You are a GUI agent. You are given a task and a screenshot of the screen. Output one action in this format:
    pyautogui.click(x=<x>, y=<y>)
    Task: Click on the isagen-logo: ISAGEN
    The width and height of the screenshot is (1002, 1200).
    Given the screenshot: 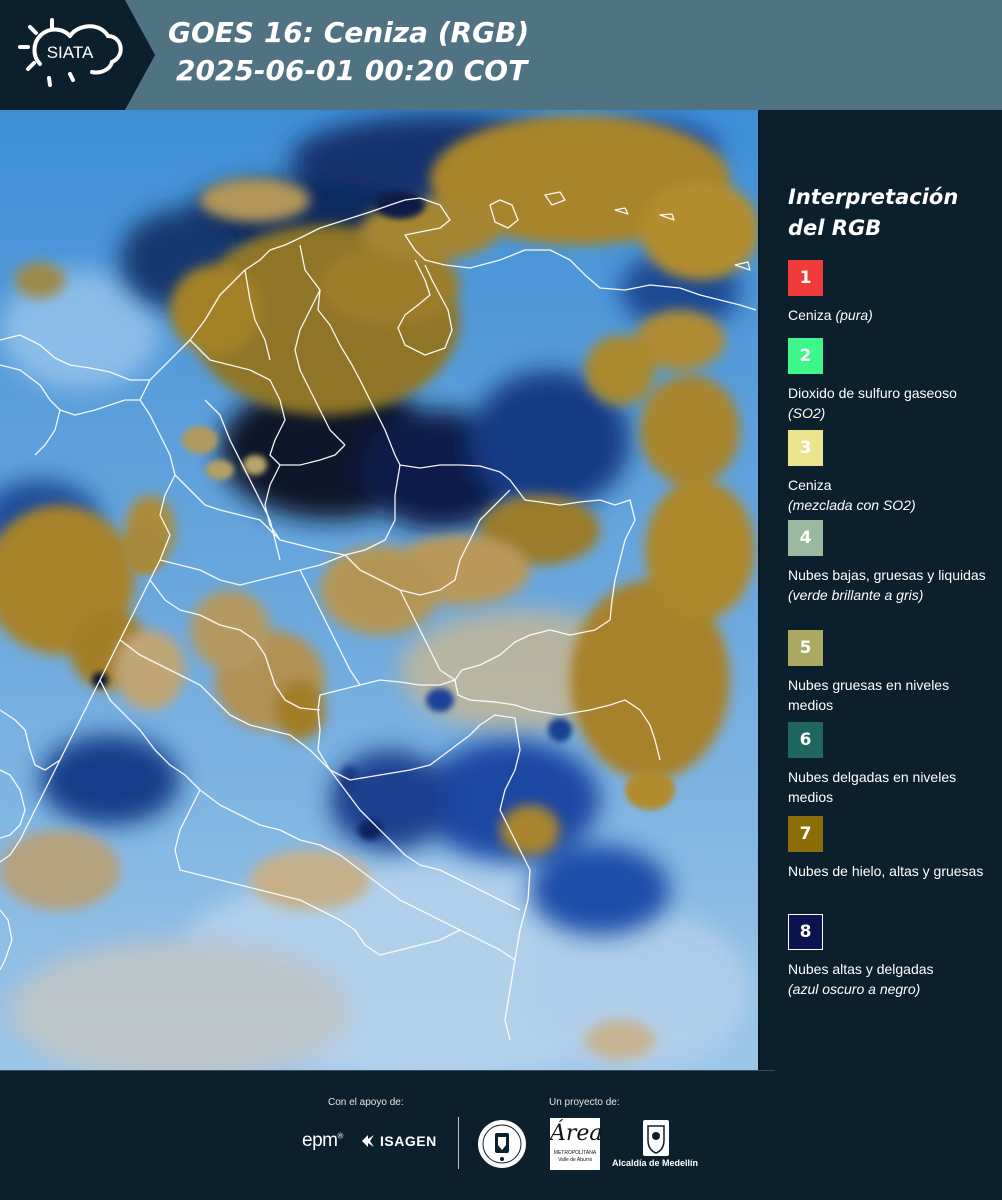 What is the action you would take?
    pyautogui.click(x=398, y=1141)
    